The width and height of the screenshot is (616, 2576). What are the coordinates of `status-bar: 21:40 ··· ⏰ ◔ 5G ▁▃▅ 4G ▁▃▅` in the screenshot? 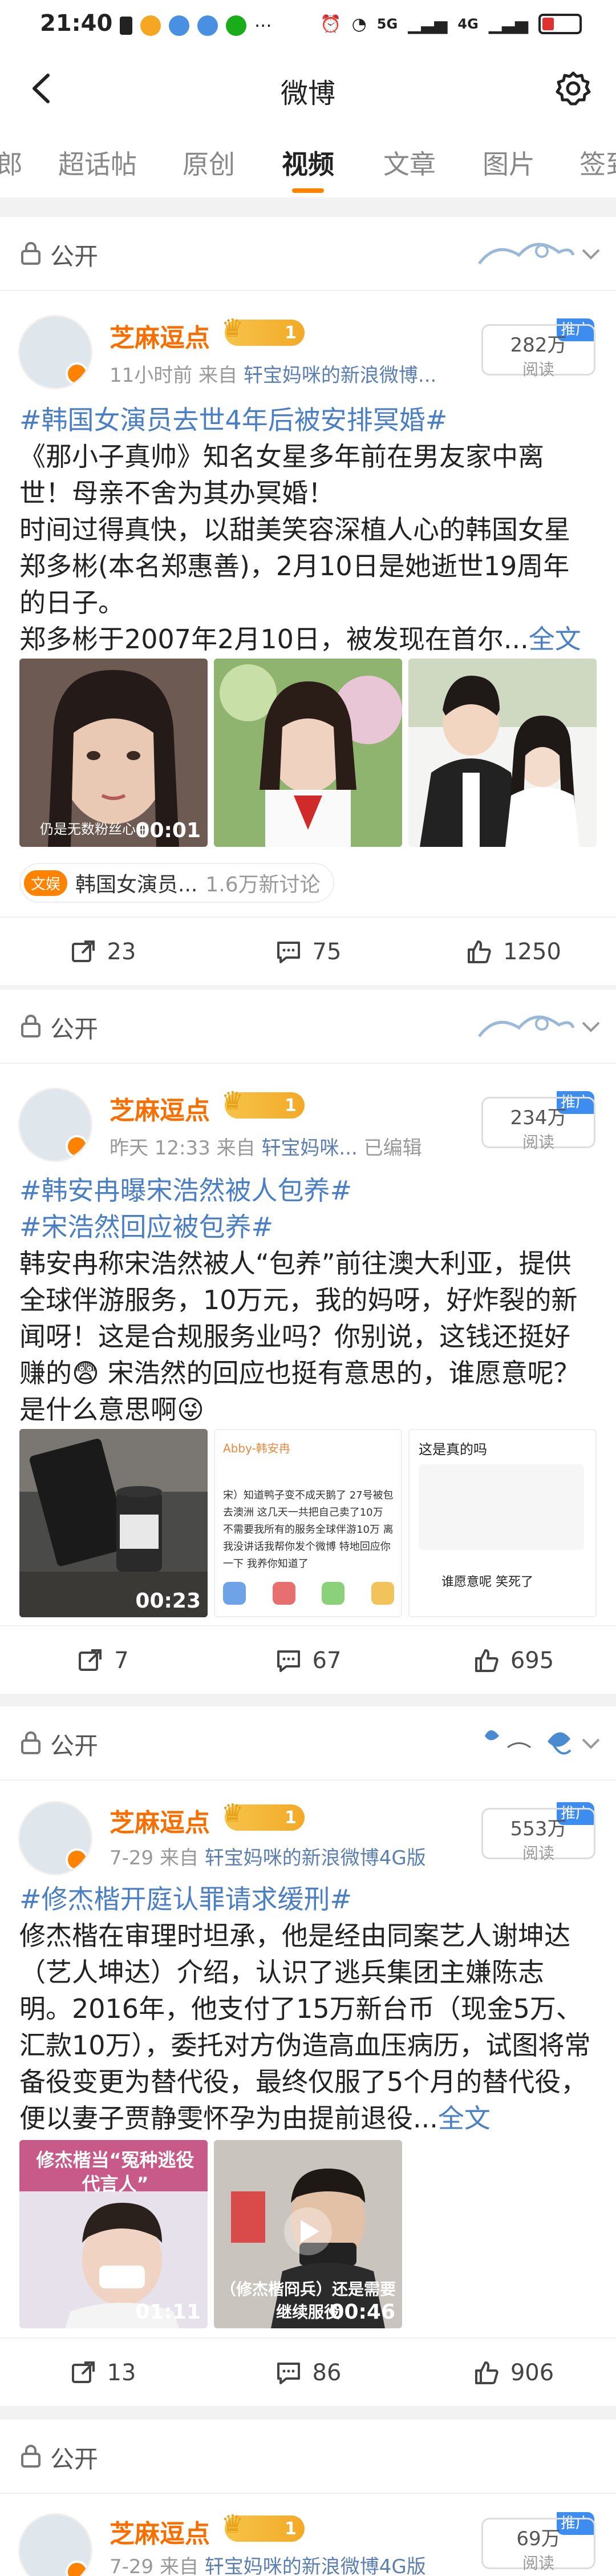 It's located at (308, 28).